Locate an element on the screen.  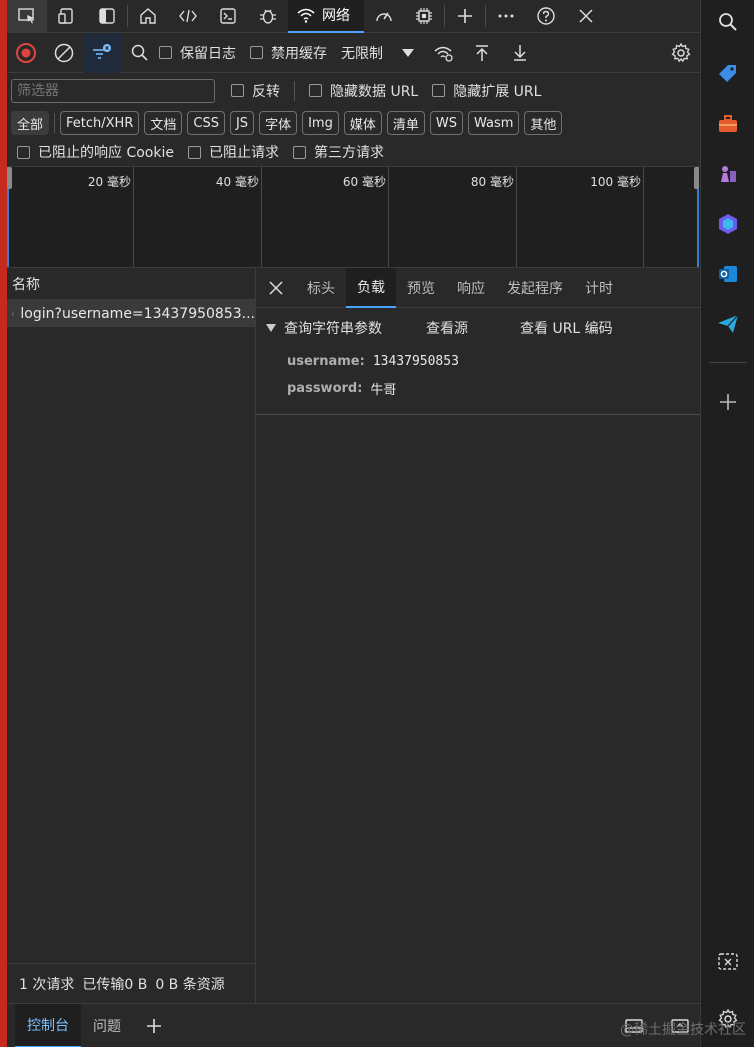
welcome-home-icon is located at coordinates (148, 16).